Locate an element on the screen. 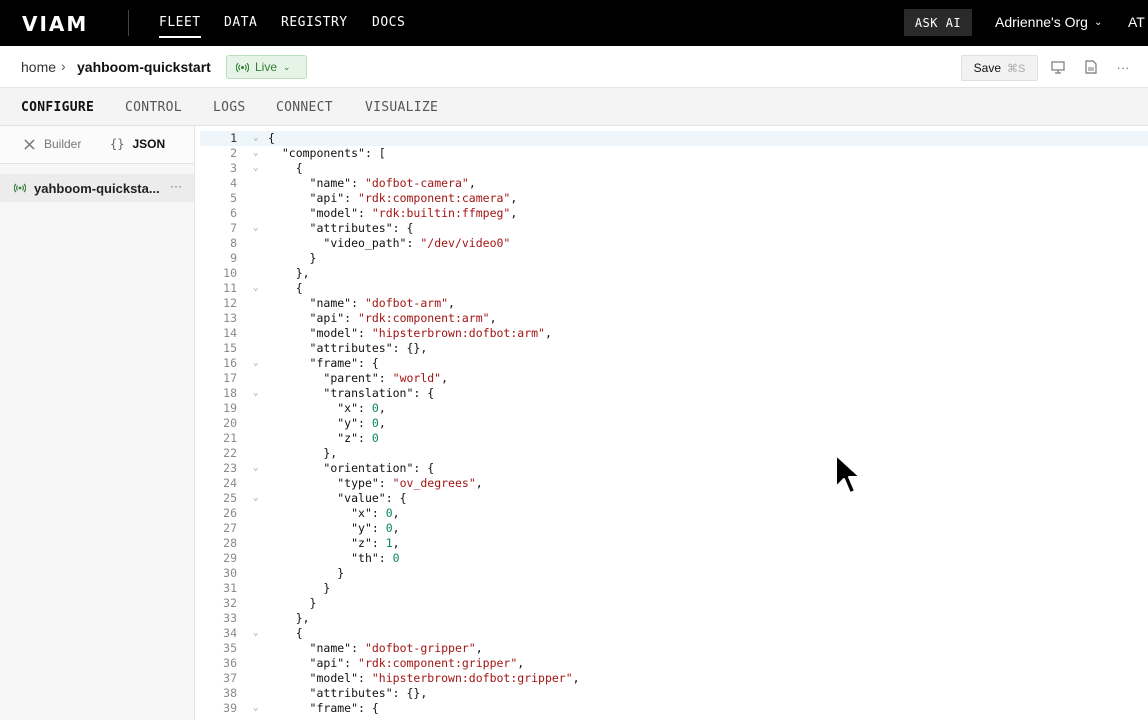  save-label: Save is located at coordinates (987, 68).